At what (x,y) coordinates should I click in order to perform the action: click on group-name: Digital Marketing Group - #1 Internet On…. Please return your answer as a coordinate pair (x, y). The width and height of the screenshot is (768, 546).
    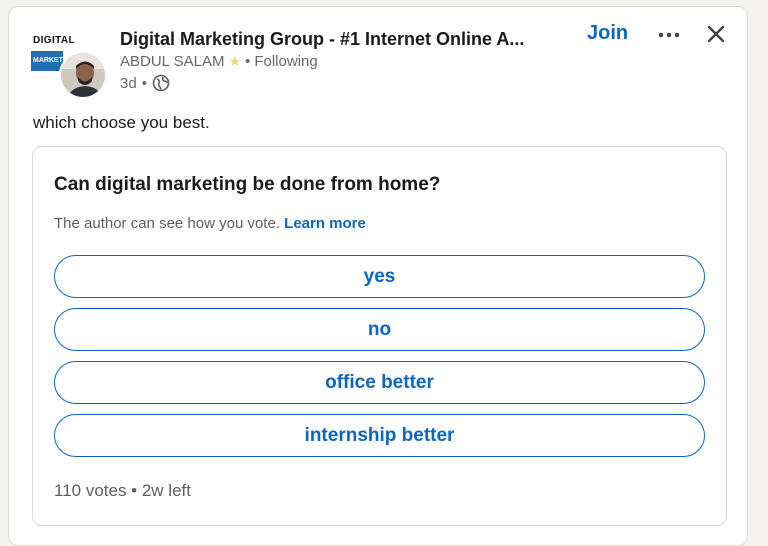
    Looking at the image, I should click on (340, 39).